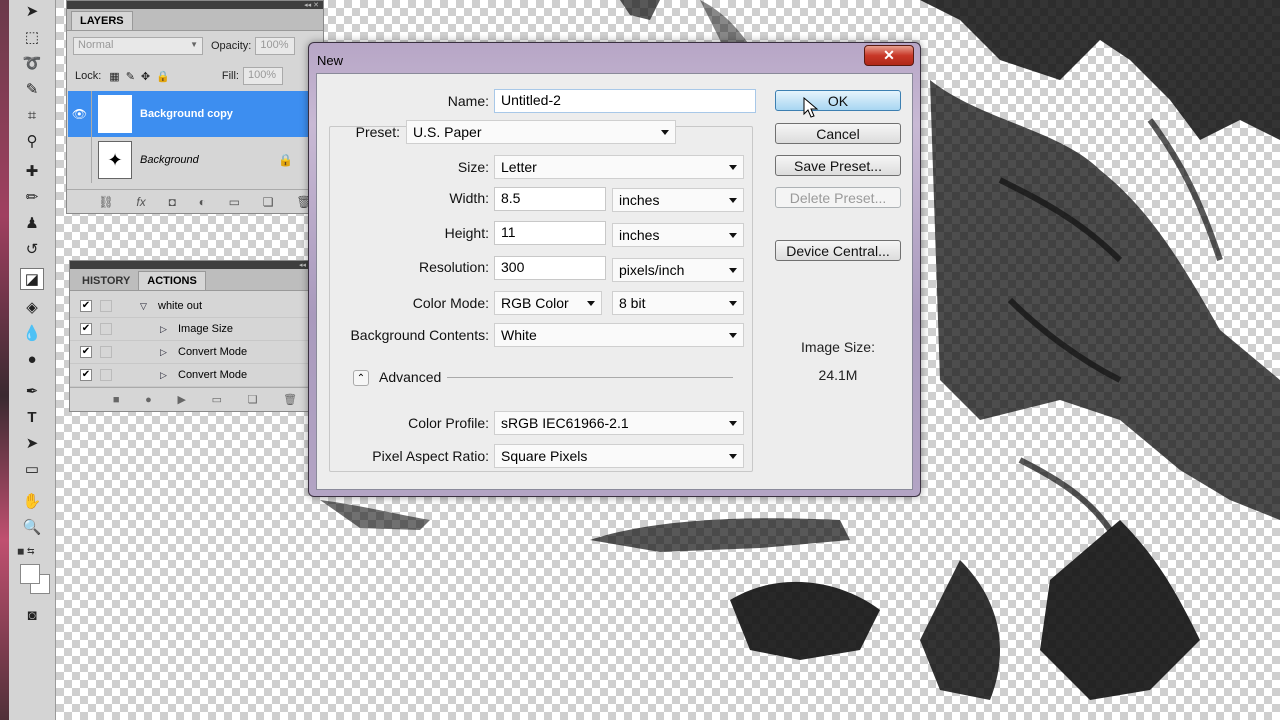 The image size is (1280, 720). I want to click on opacity-field: 100%, so click(275, 46).